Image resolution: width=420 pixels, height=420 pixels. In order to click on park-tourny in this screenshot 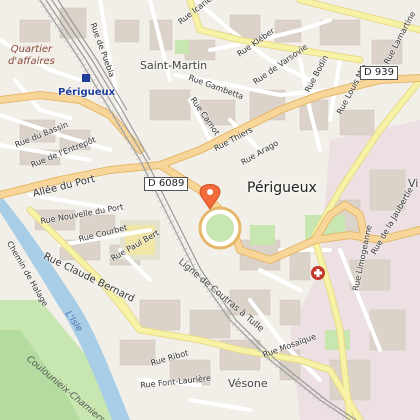, I will do `click(262, 235)`.